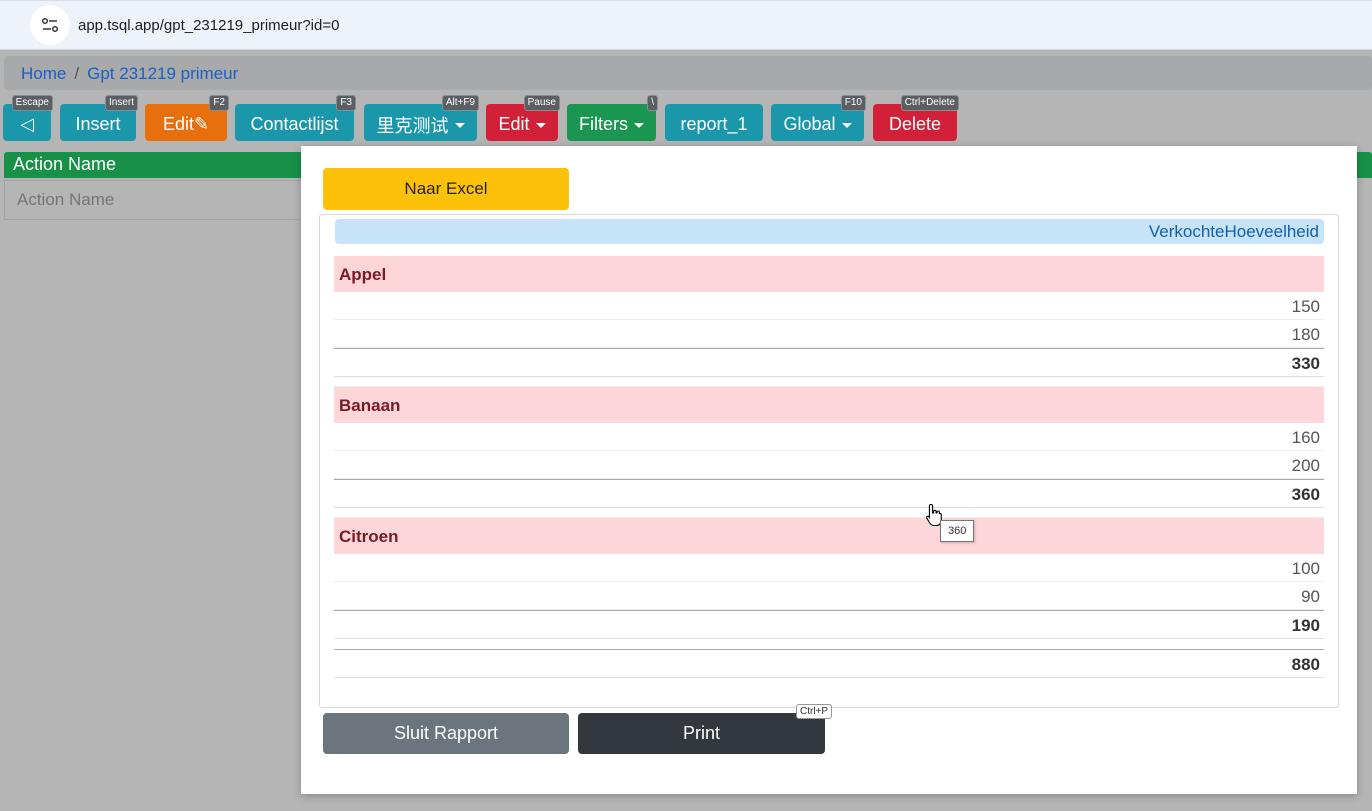 Image resolution: width=1372 pixels, height=811 pixels. I want to click on grand-total-row: 880, so click(829, 663).